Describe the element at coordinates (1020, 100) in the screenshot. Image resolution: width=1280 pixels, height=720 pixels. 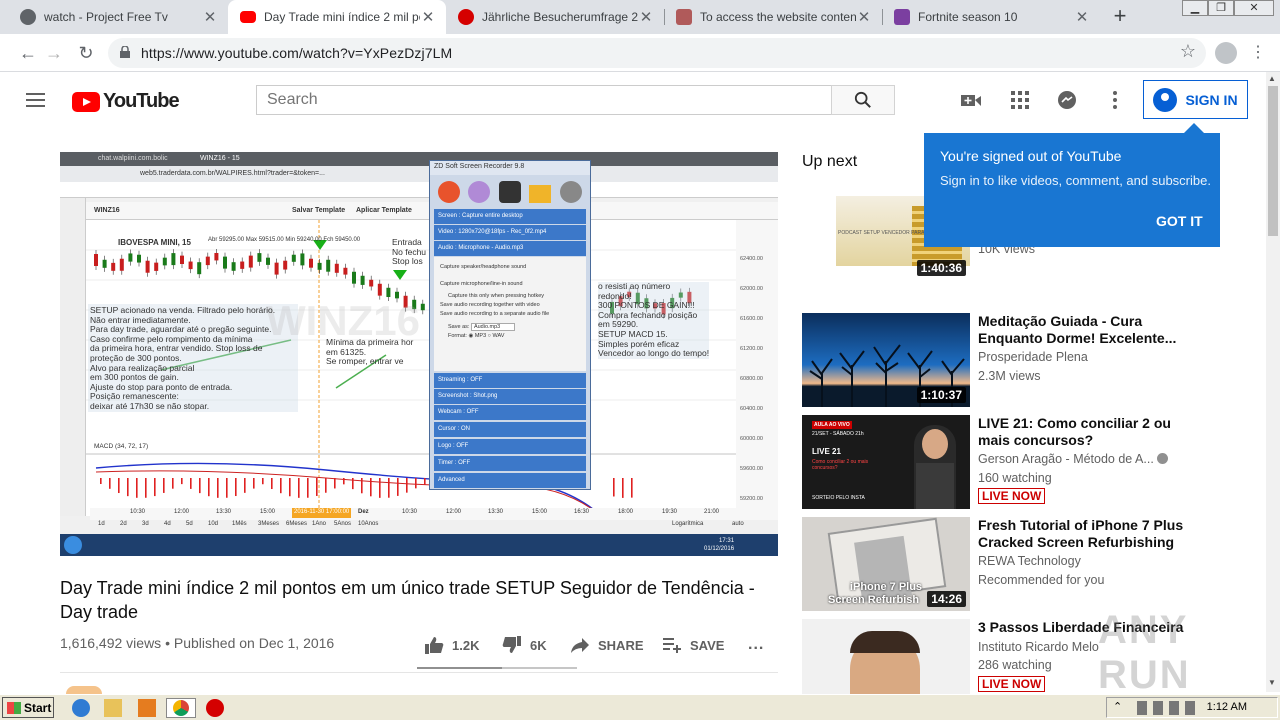
I see `apps-grid-icon` at that location.